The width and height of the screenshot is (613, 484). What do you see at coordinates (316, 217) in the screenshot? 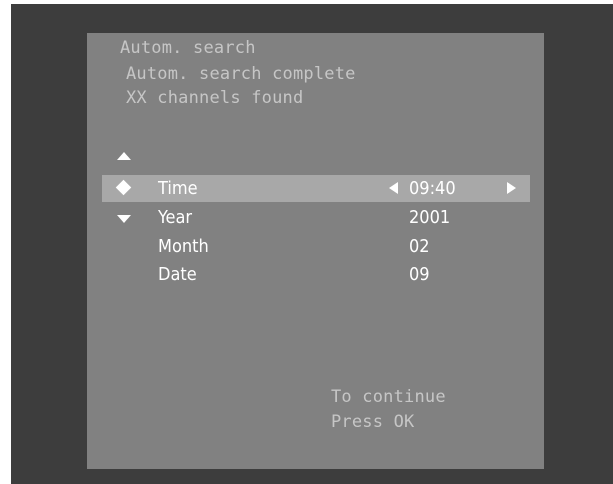
I see `menu-item-year: Year 2001` at bounding box center [316, 217].